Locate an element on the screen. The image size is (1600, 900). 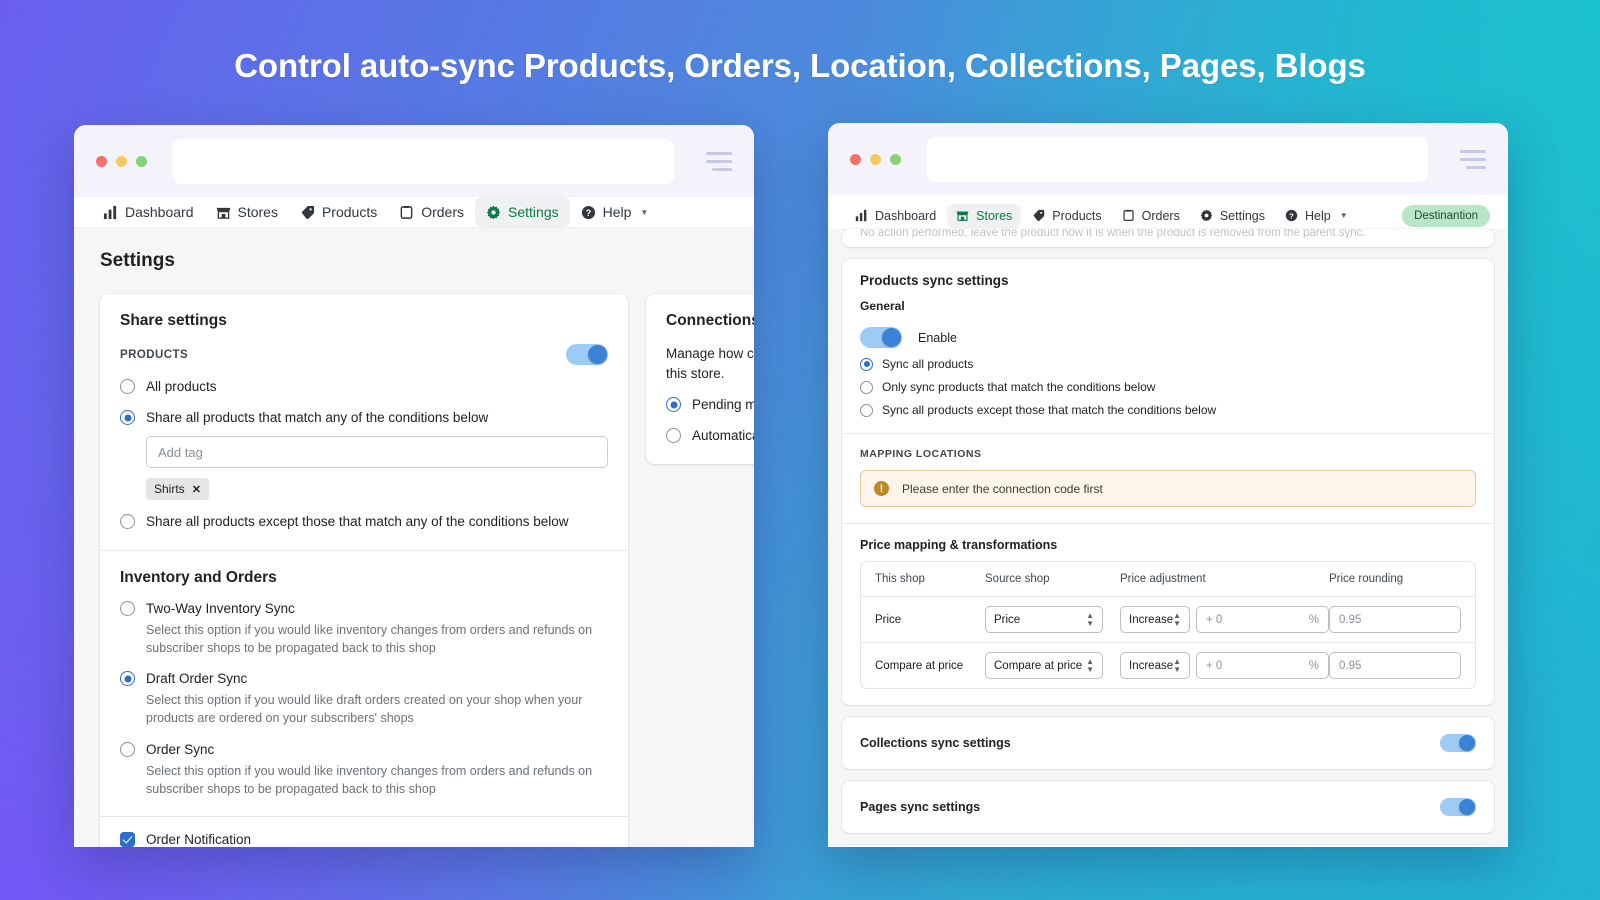
products-share-toggle is located at coordinates (587, 354).